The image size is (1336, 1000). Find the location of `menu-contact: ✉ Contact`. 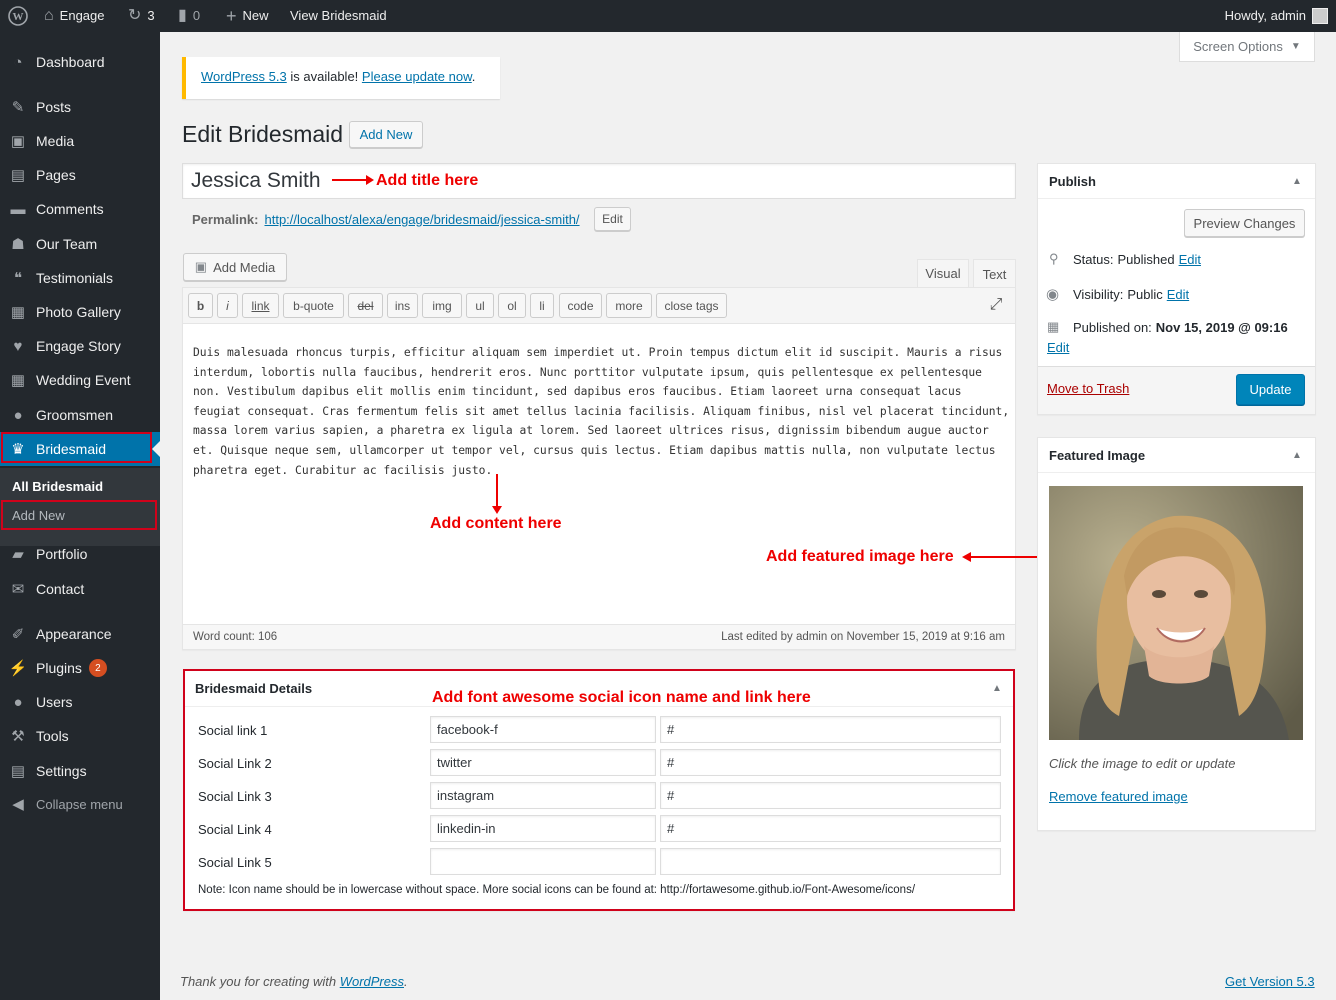

menu-contact: ✉ Contact is located at coordinates (80, 589).